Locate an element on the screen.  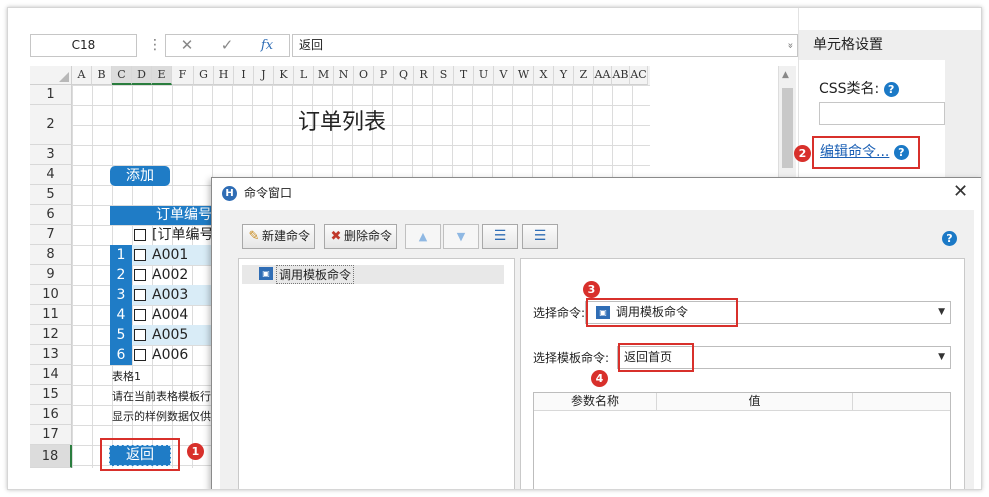
column-header-cell: AA is located at coordinates (603, 75).